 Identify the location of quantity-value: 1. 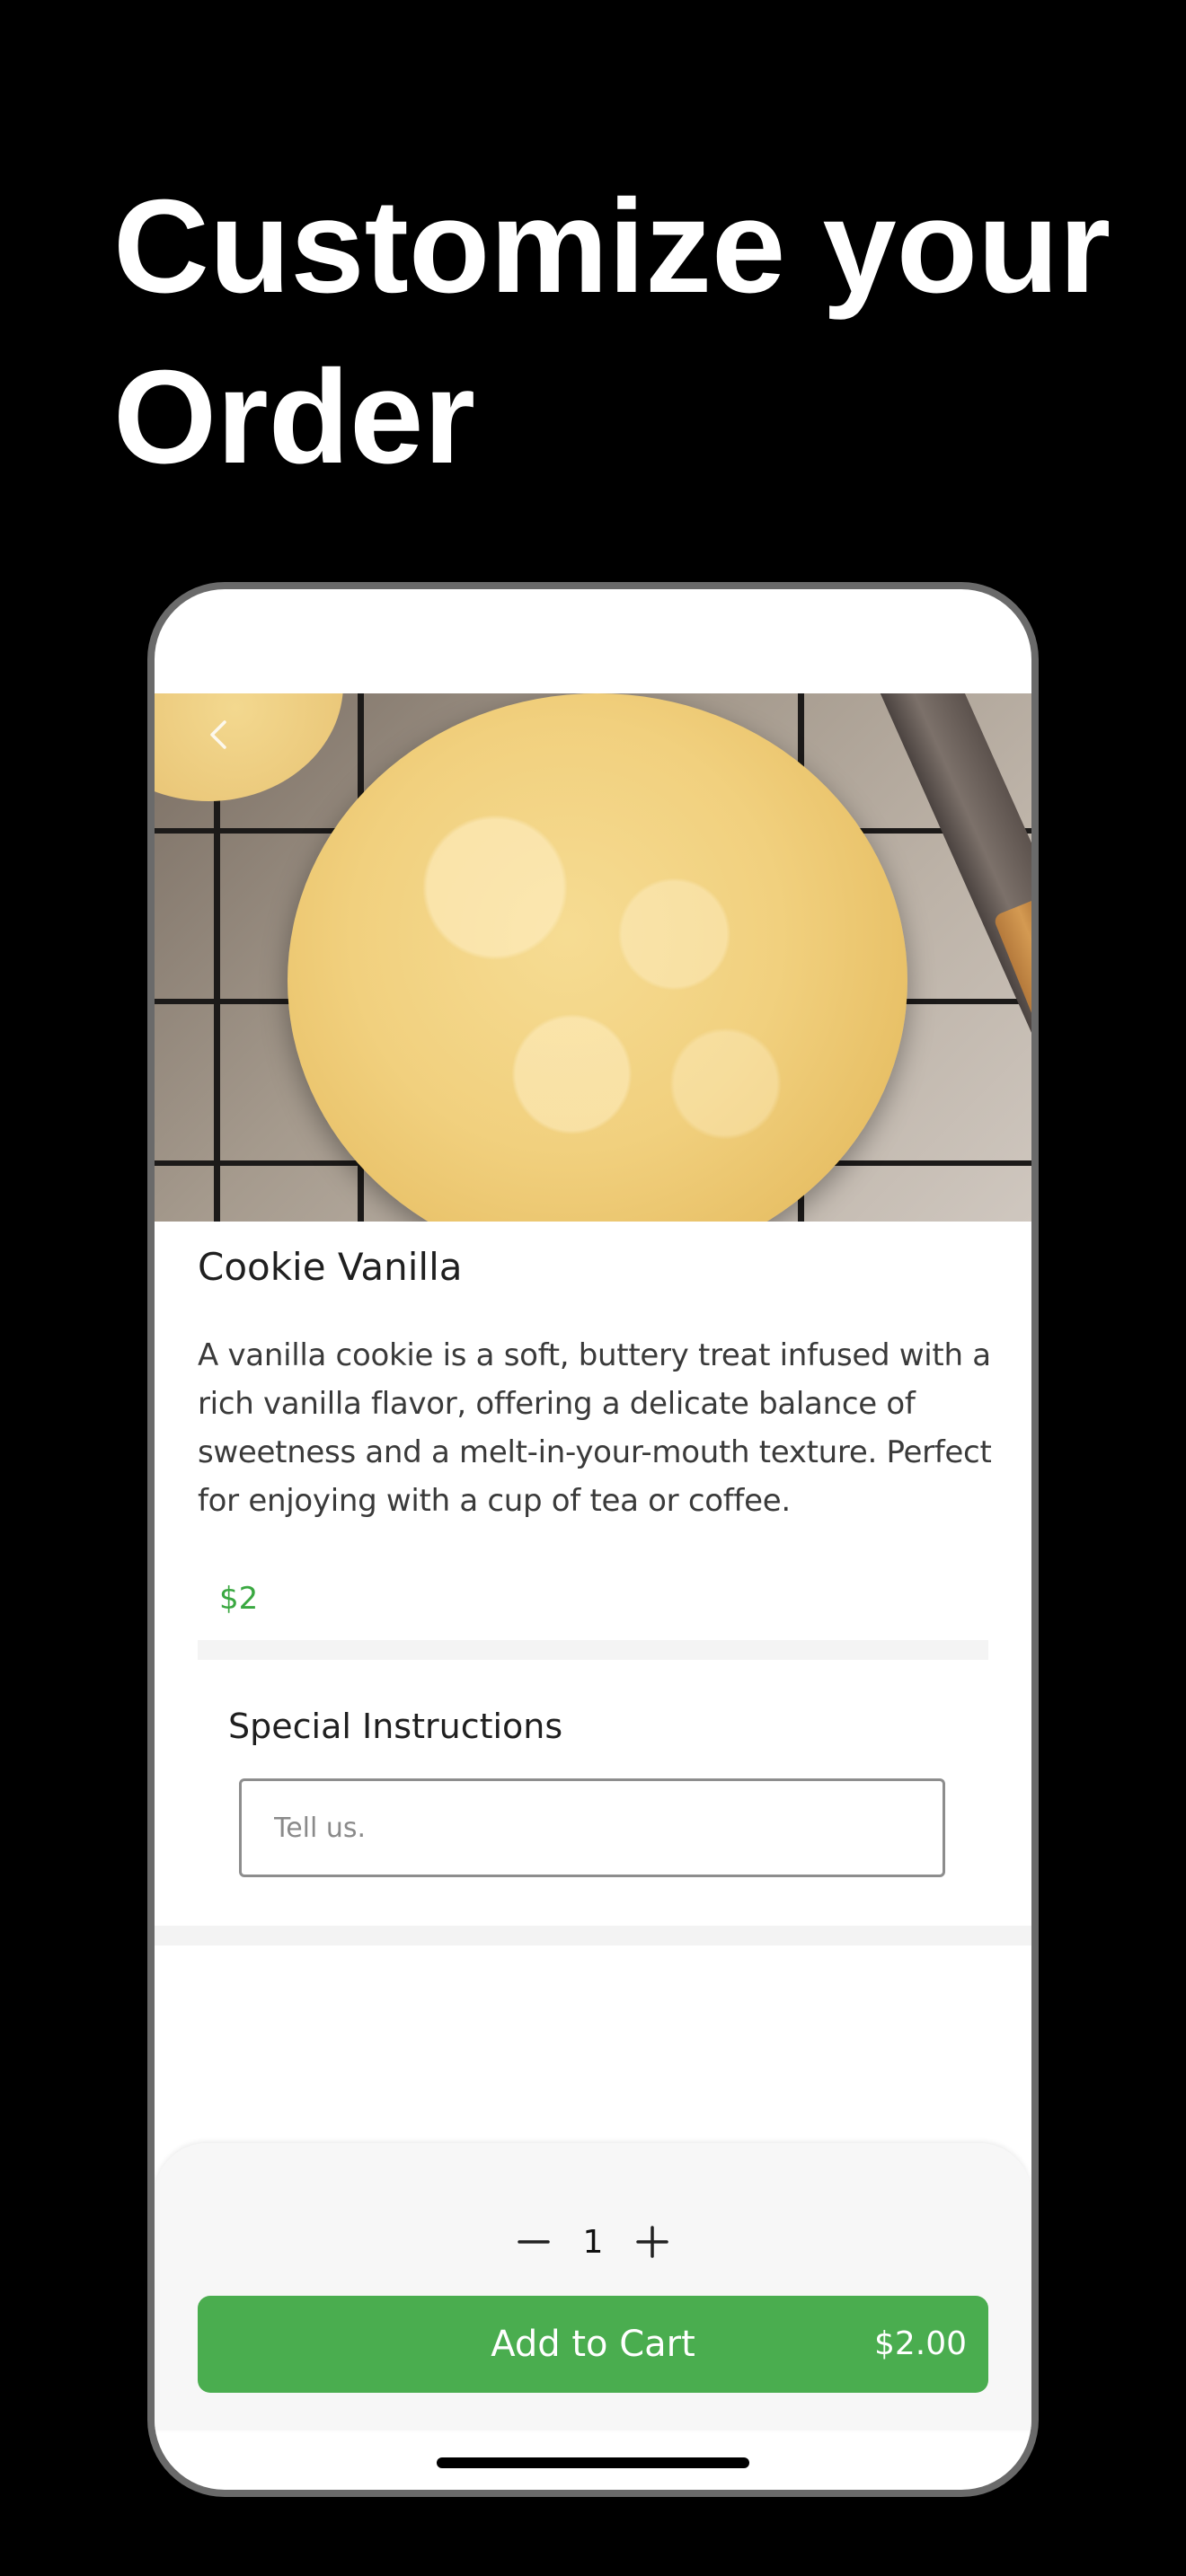
(593, 2242).